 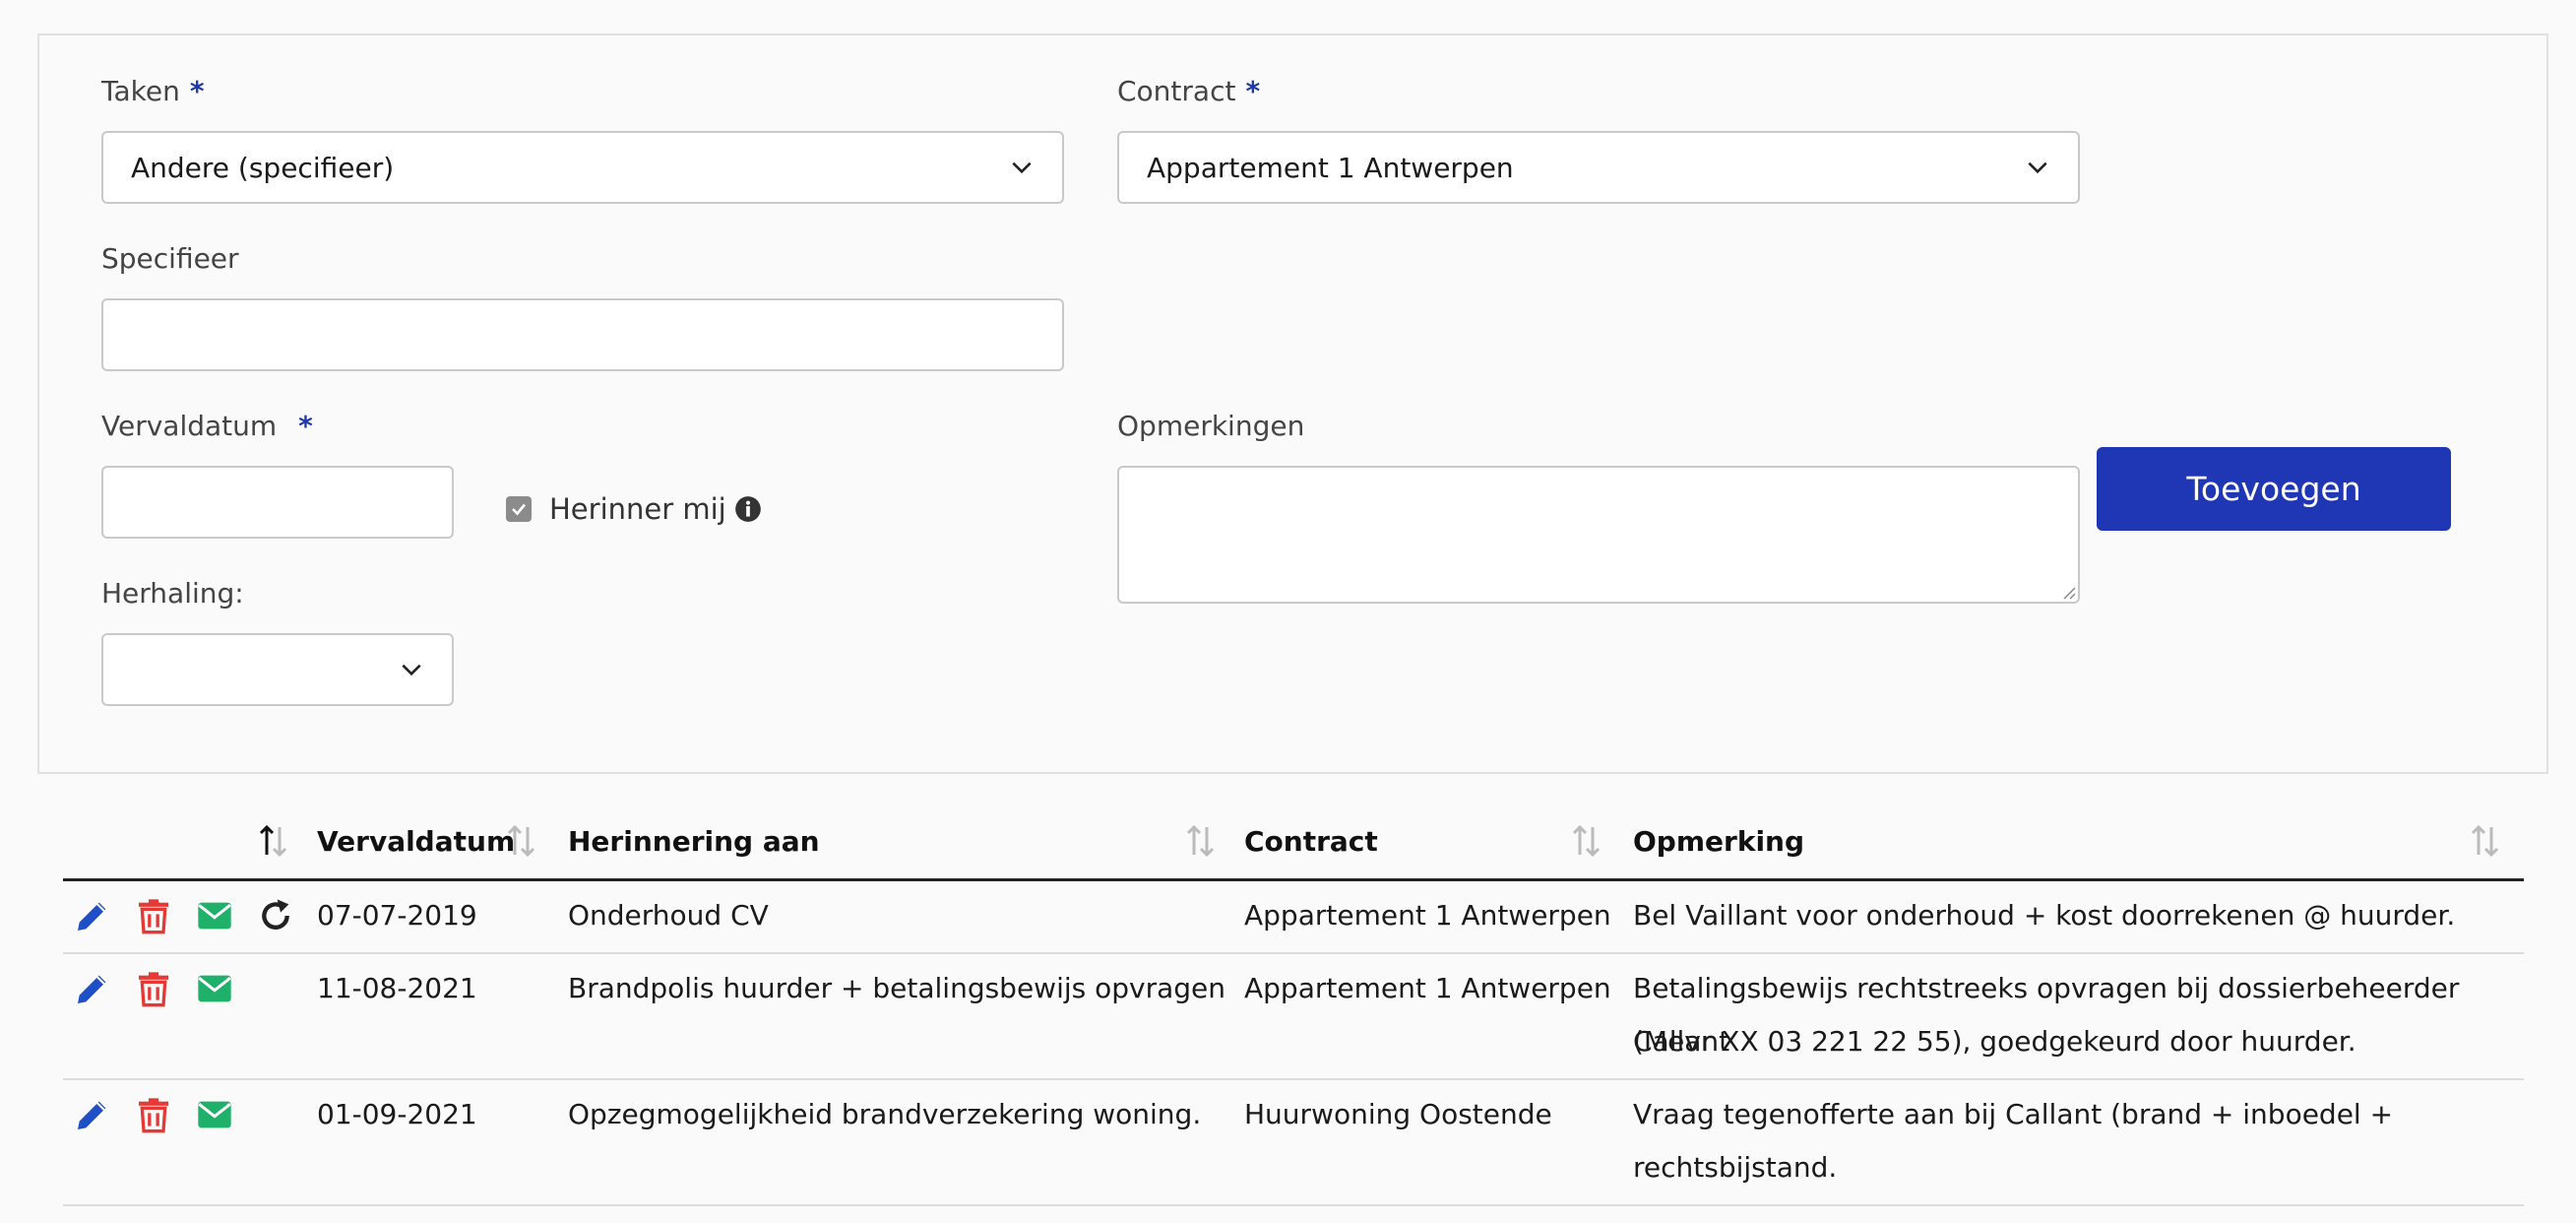 What do you see at coordinates (1330, 167) in the screenshot?
I see `contract-select-value: Appartement 1 Antwerpen` at bounding box center [1330, 167].